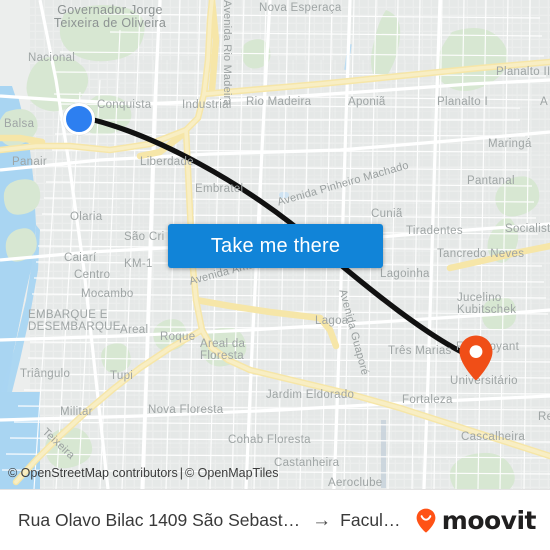 The image size is (550, 550). What do you see at coordinates (426, 520) in the screenshot?
I see `moovit-pin-icon` at bounding box center [426, 520].